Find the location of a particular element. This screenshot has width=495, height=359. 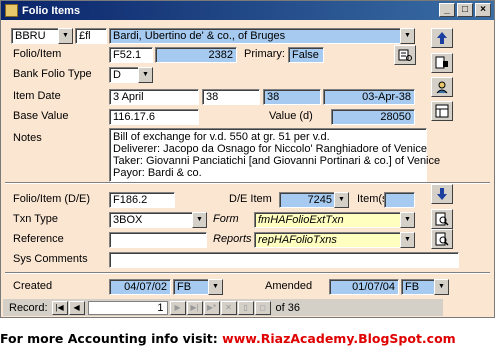

currency-field: £fl is located at coordinates (91, 36).